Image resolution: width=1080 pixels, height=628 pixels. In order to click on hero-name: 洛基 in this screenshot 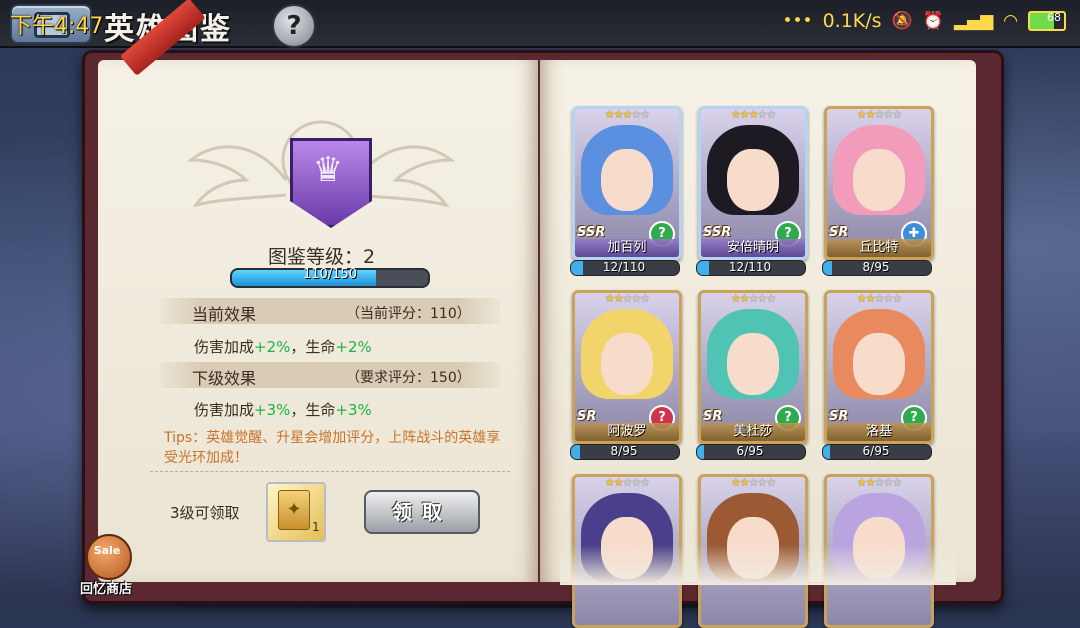, I will do `click(879, 432)`.